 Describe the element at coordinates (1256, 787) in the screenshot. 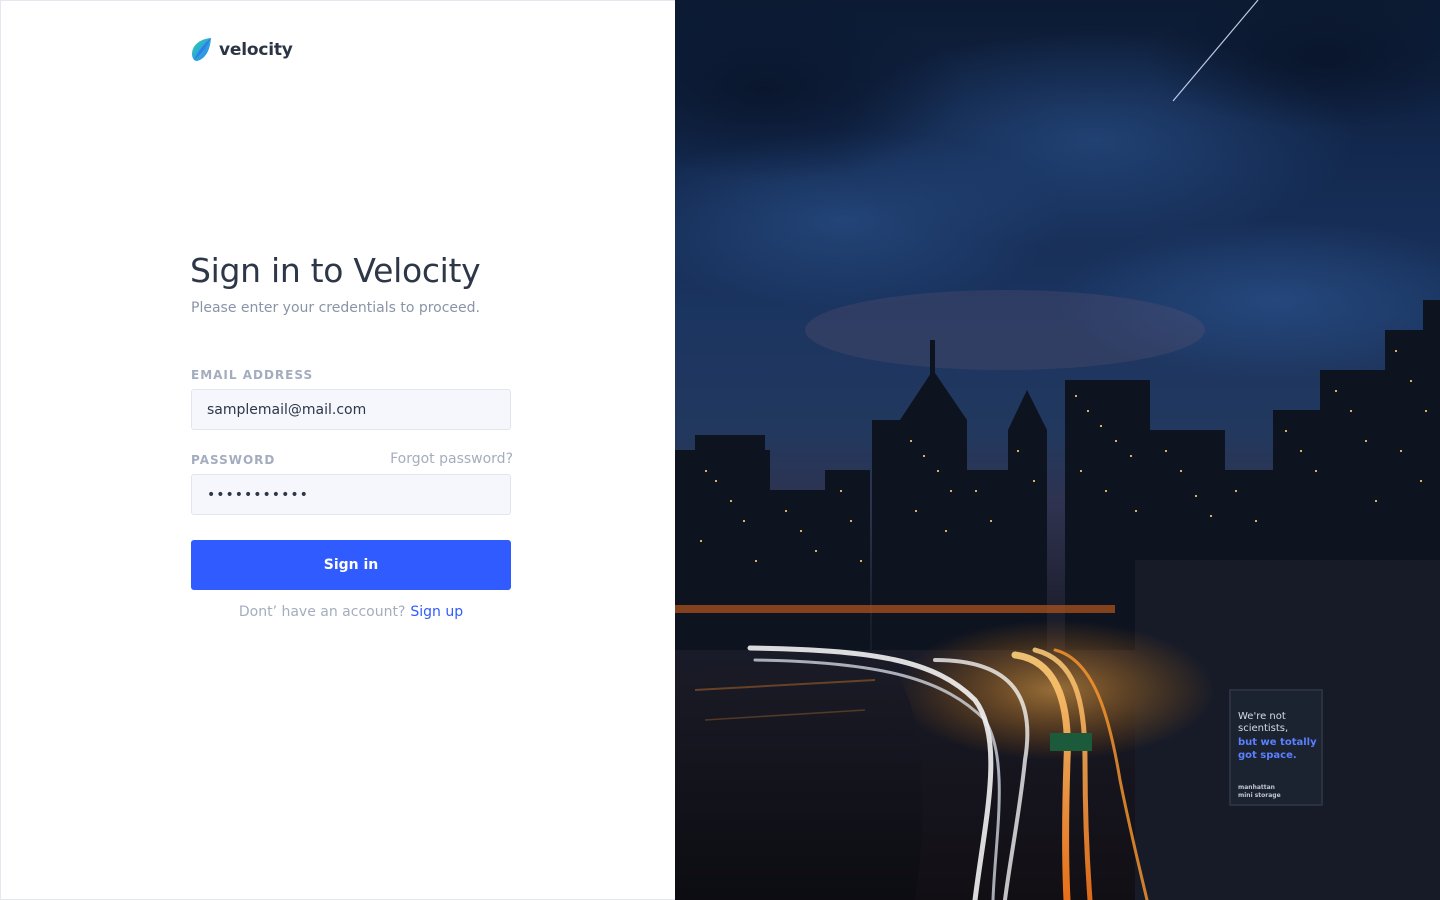

I see `billboard-text-line: manhattan` at that location.